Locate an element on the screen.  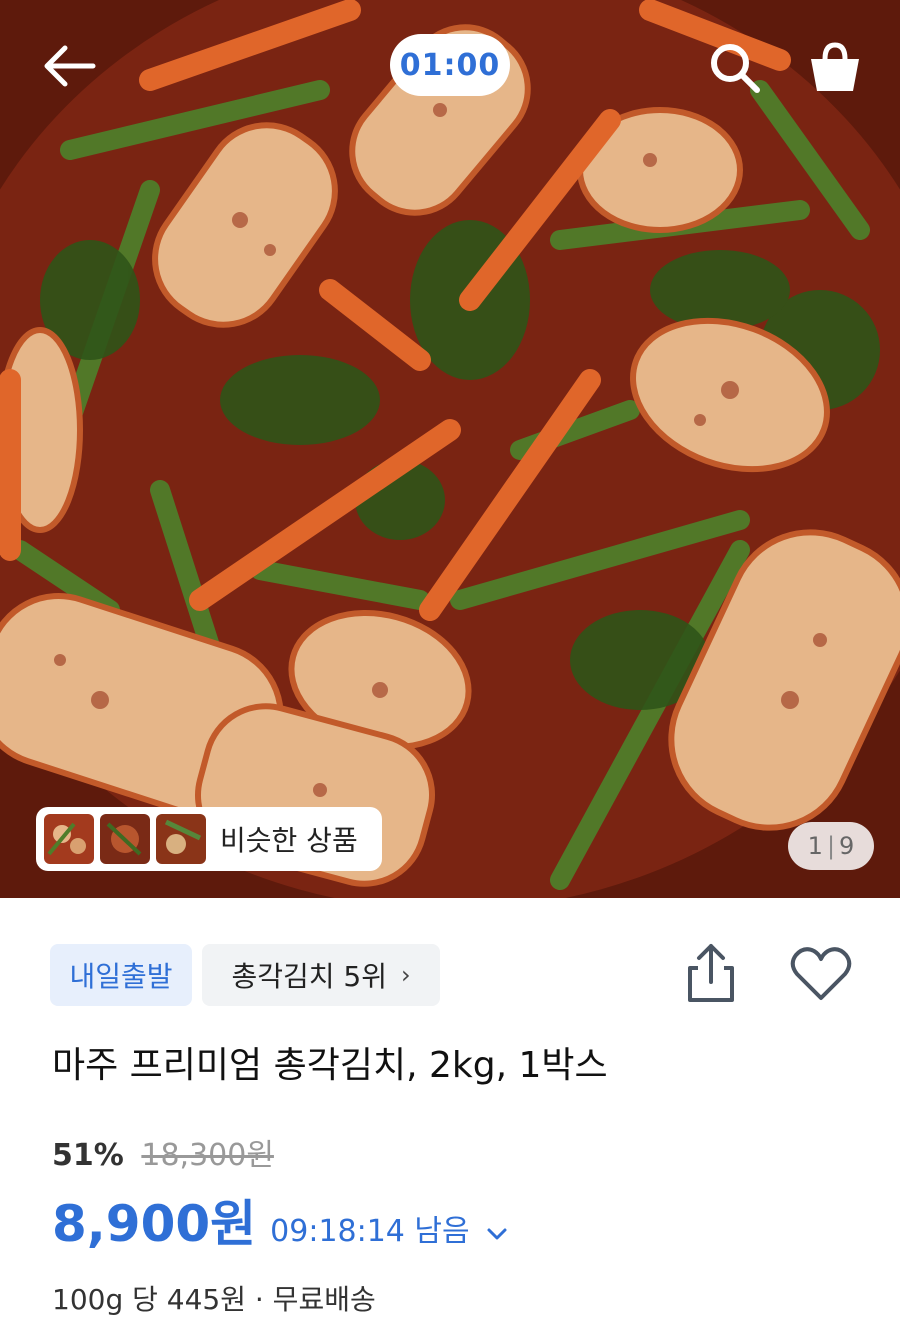
unit-price-shipping: 100g 당 445원 · 무료배송 is located at coordinates (214, 1299).